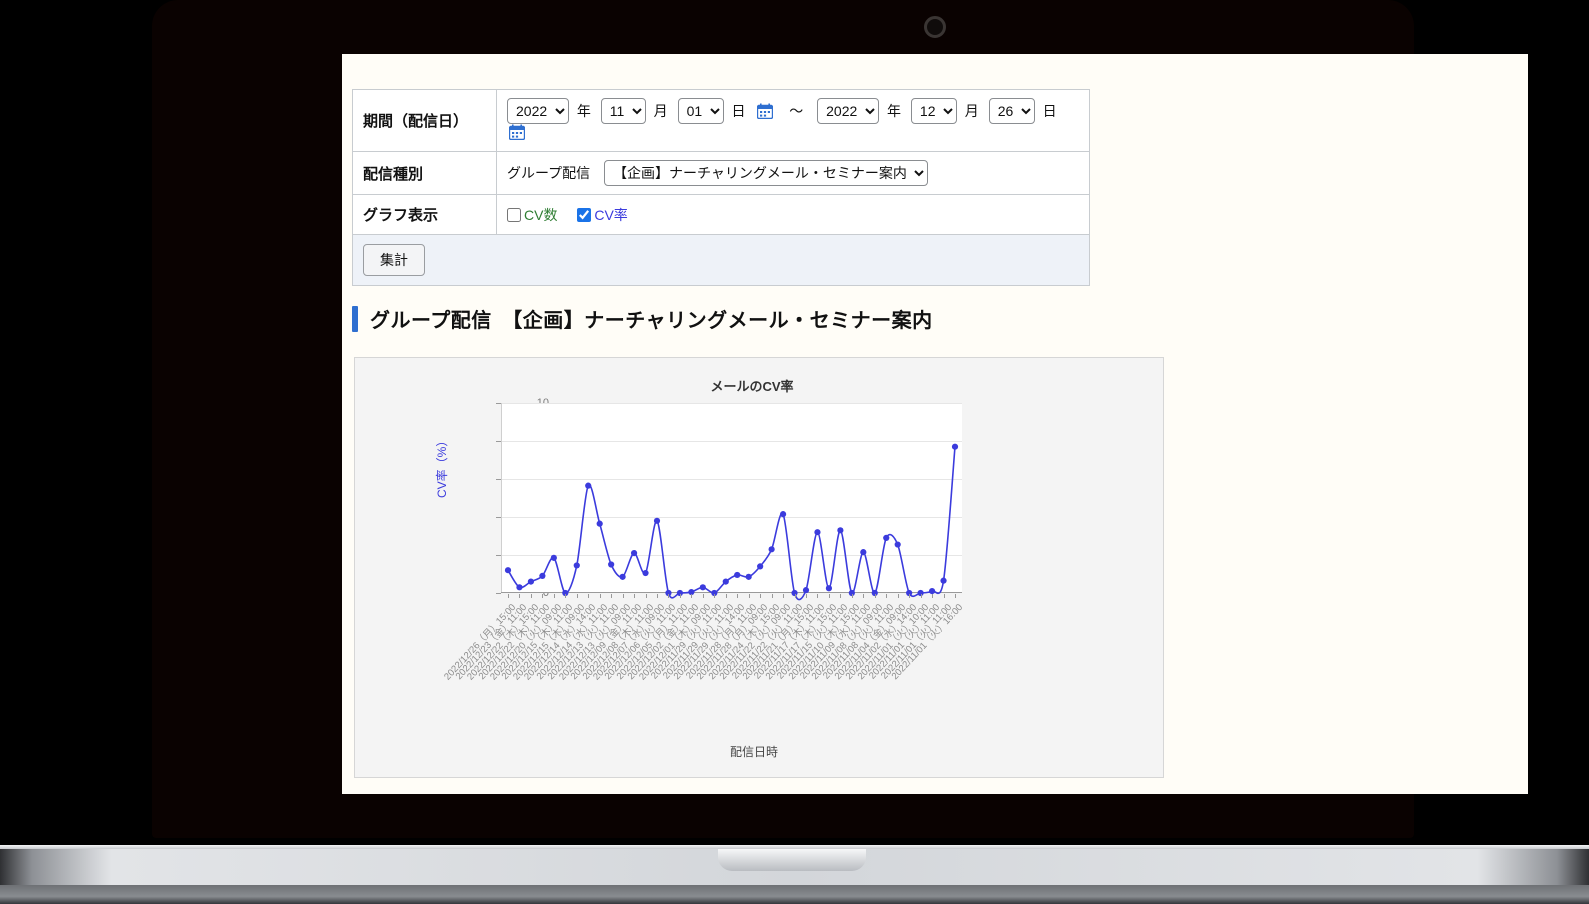 The width and height of the screenshot is (1589, 904). I want to click on filter-value-graph-display: CV数 CV率, so click(793, 214).